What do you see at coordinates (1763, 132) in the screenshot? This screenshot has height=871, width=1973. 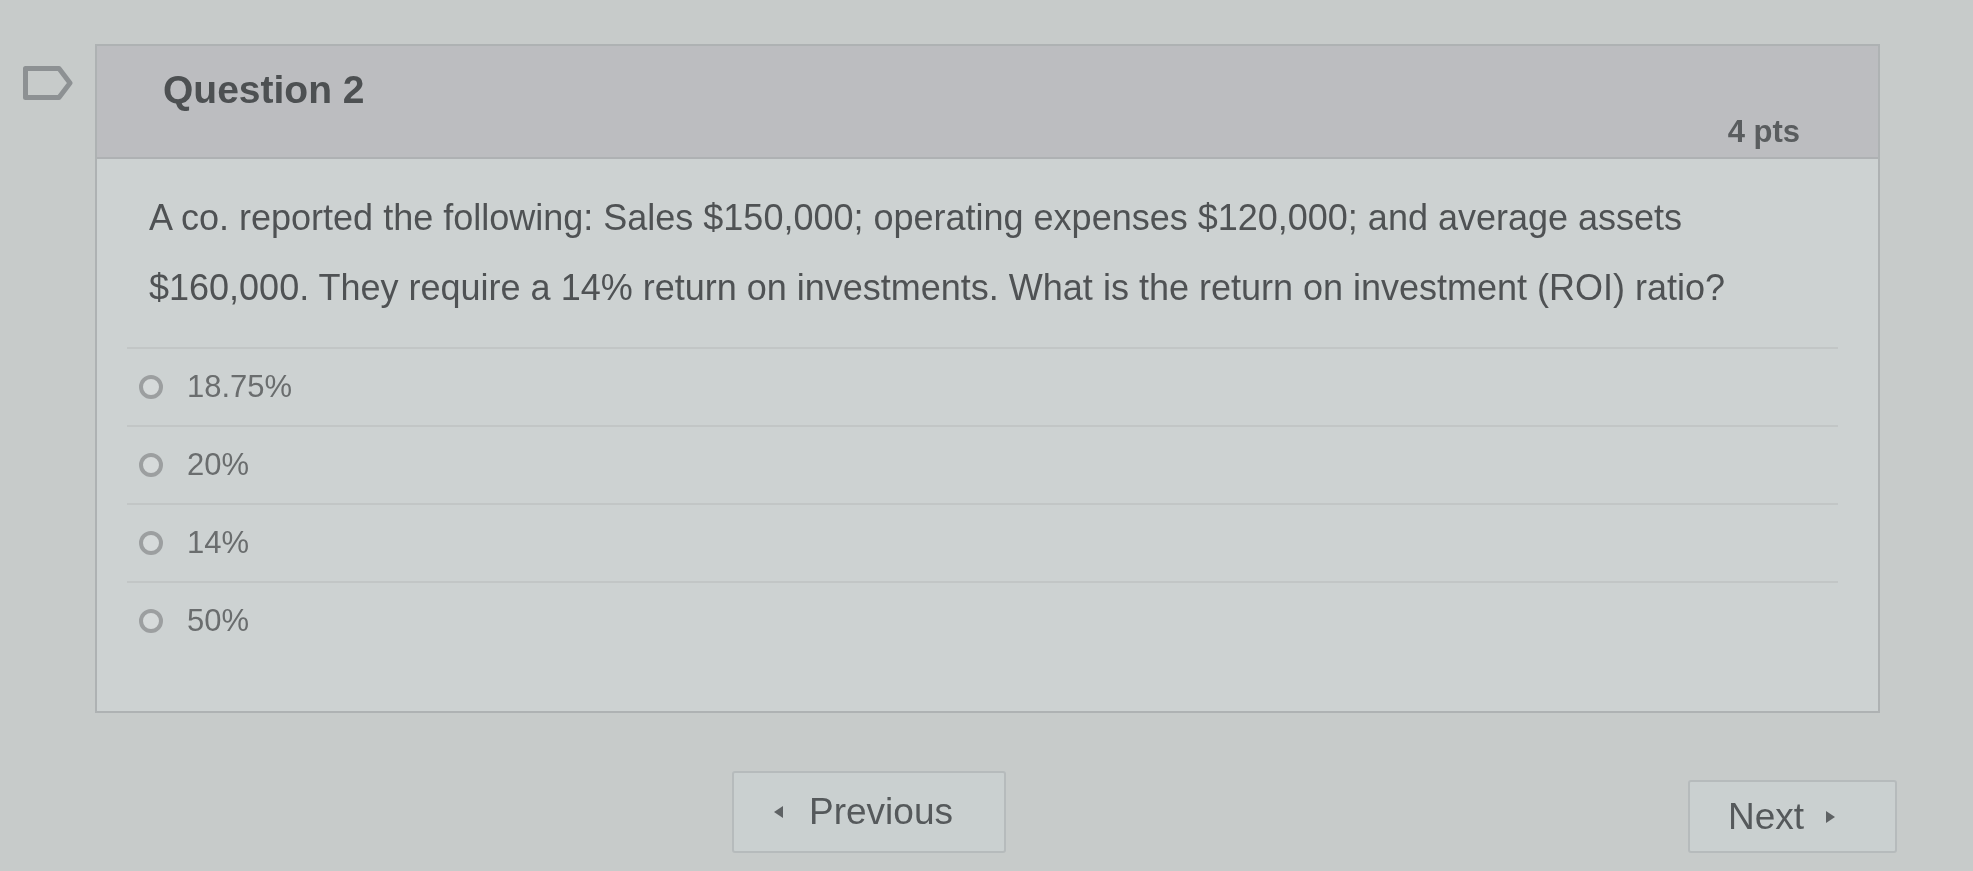 I see `question-points: 4 pts` at bounding box center [1763, 132].